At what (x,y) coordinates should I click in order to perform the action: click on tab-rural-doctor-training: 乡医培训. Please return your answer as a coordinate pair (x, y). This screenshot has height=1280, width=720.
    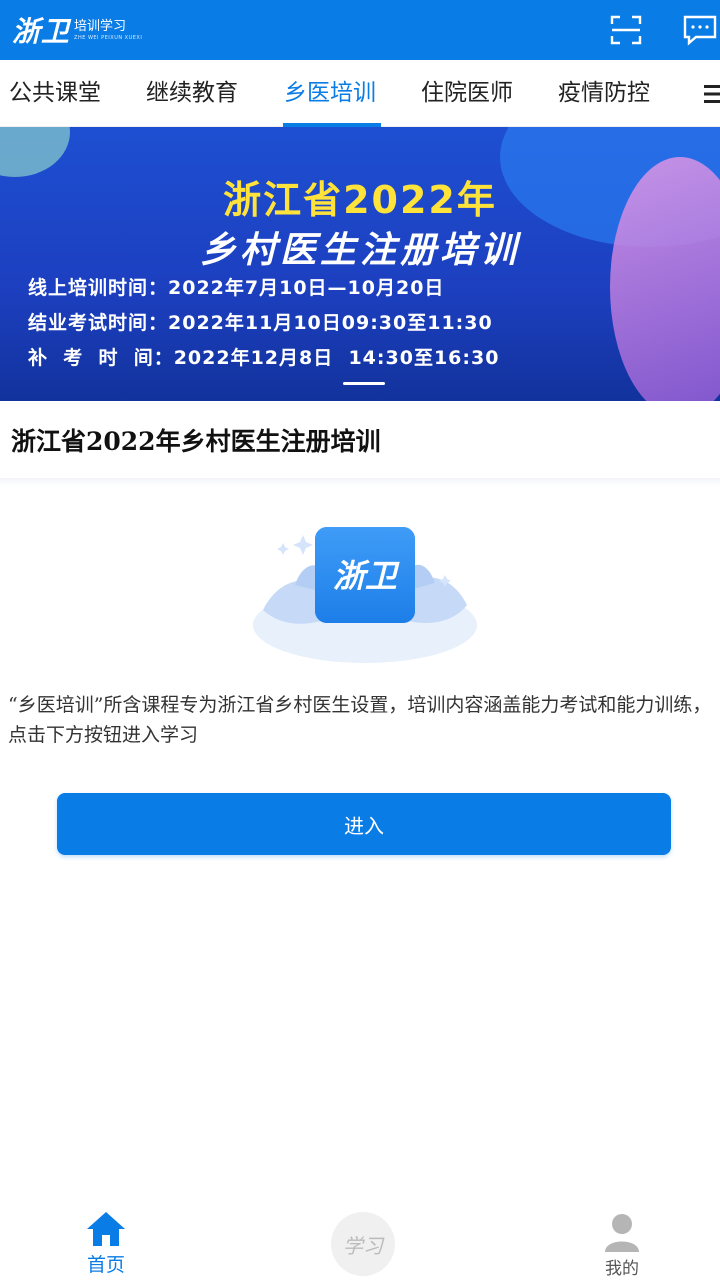
    Looking at the image, I should click on (330, 93).